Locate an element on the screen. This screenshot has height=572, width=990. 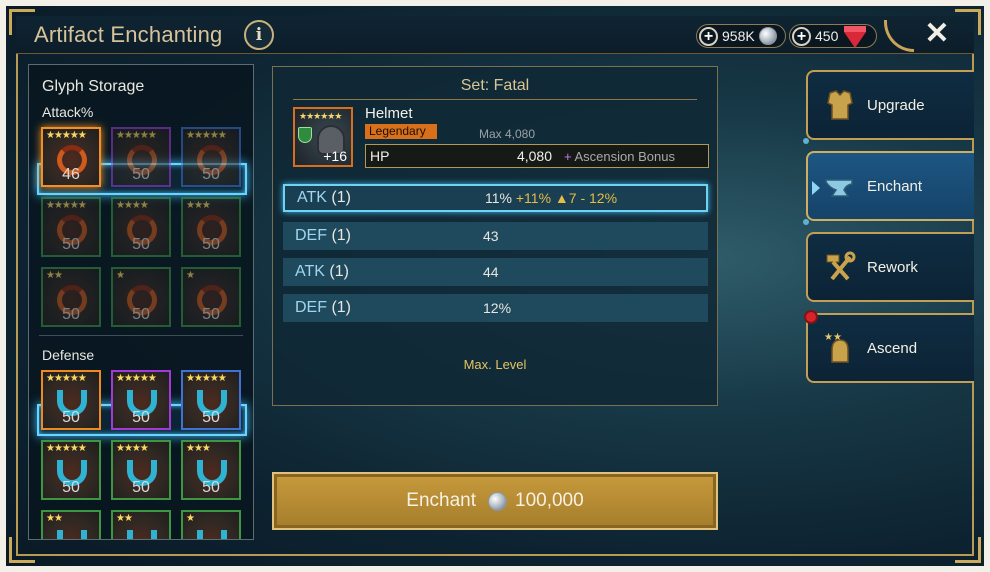
armor-icon is located at coordinates (840, 105).